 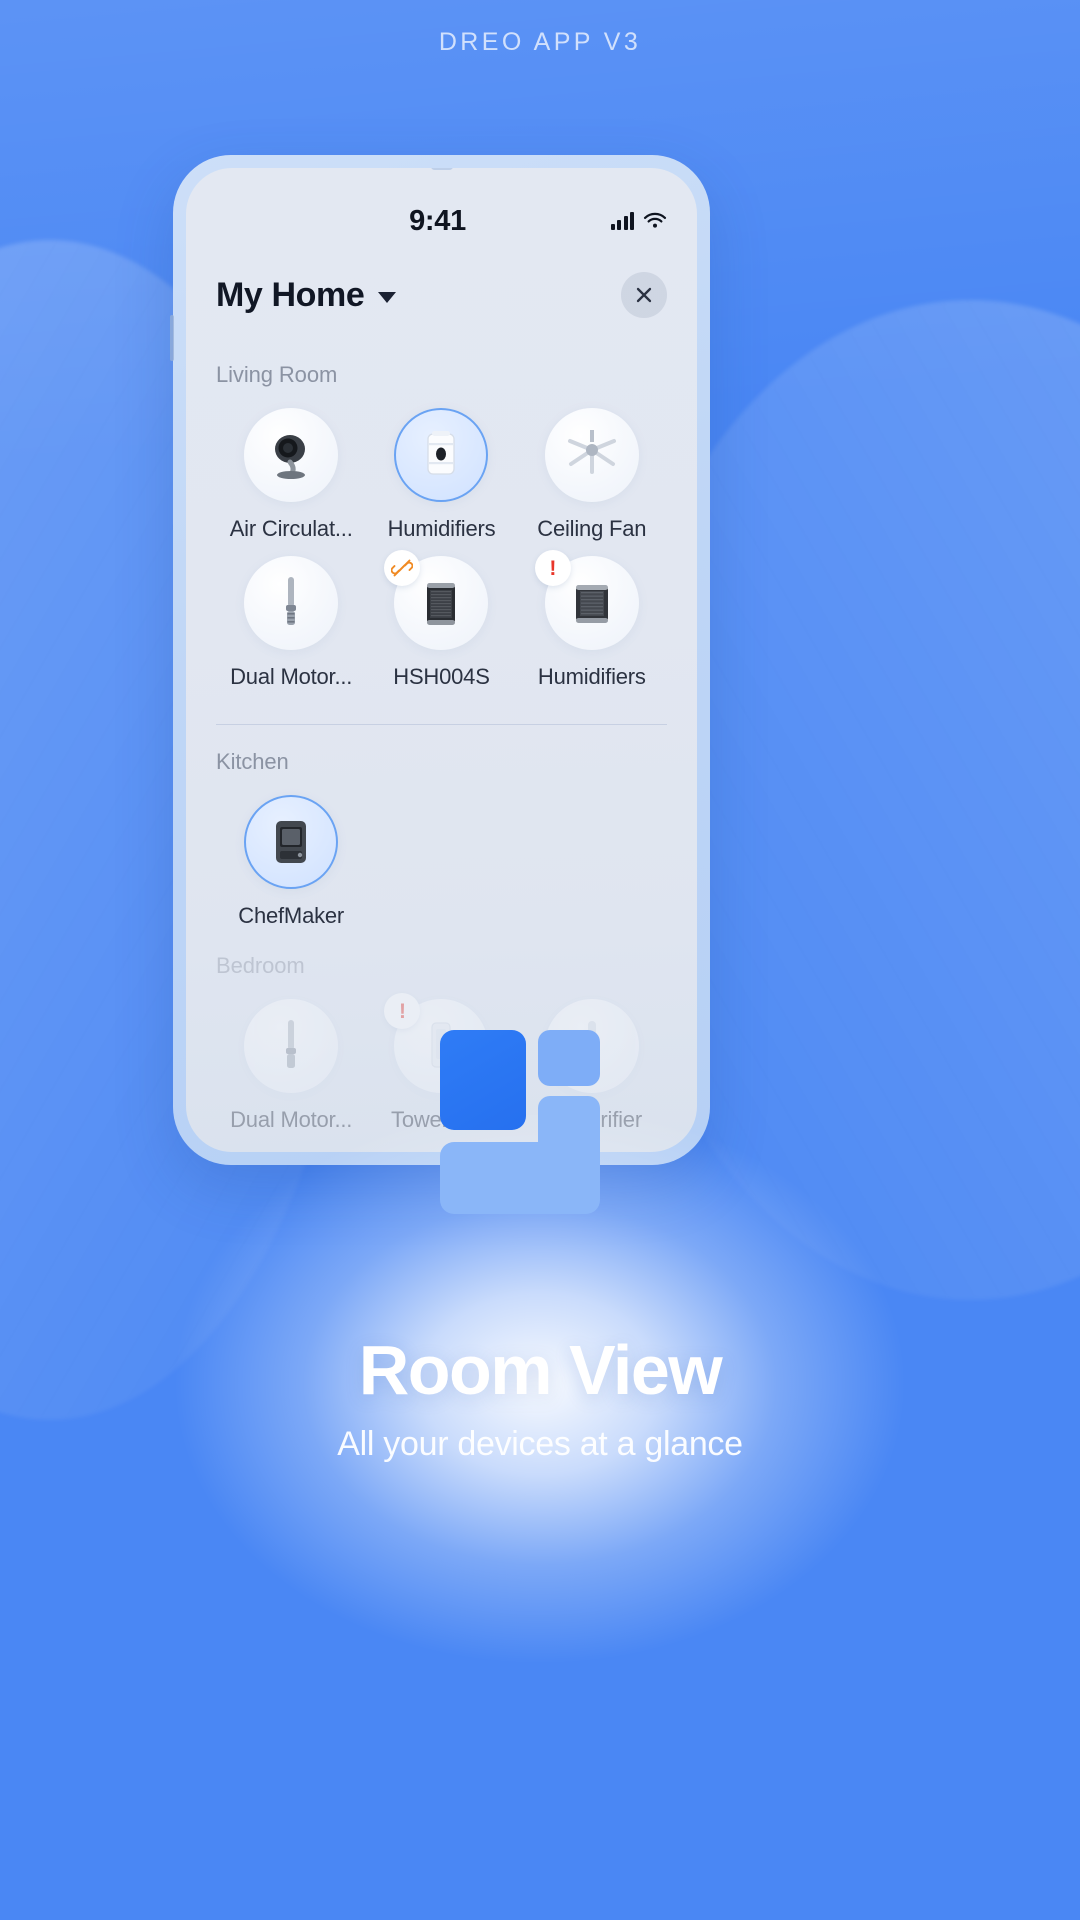 I want to click on device-tile-hsh004s: HSH004S, so click(x=441, y=620).